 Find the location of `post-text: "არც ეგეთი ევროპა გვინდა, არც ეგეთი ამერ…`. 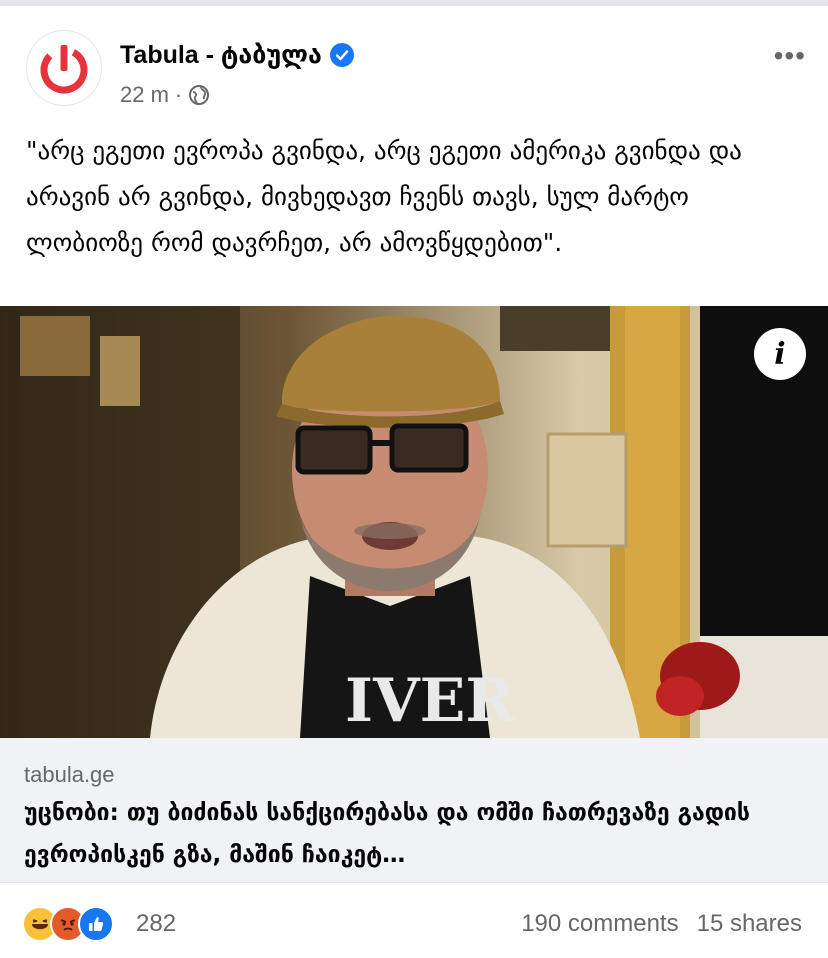

post-text: "არც ეგეთი ევროპა გვინდა, არც ეგეთი ამერ… is located at coordinates (384, 196).